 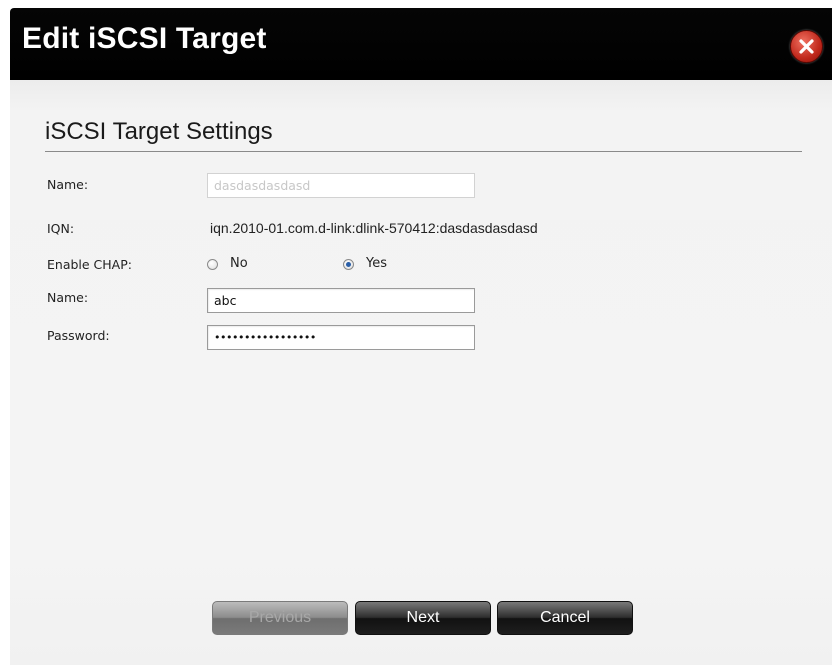 What do you see at coordinates (68, 297) in the screenshot?
I see `chap-name-label: Name:` at bounding box center [68, 297].